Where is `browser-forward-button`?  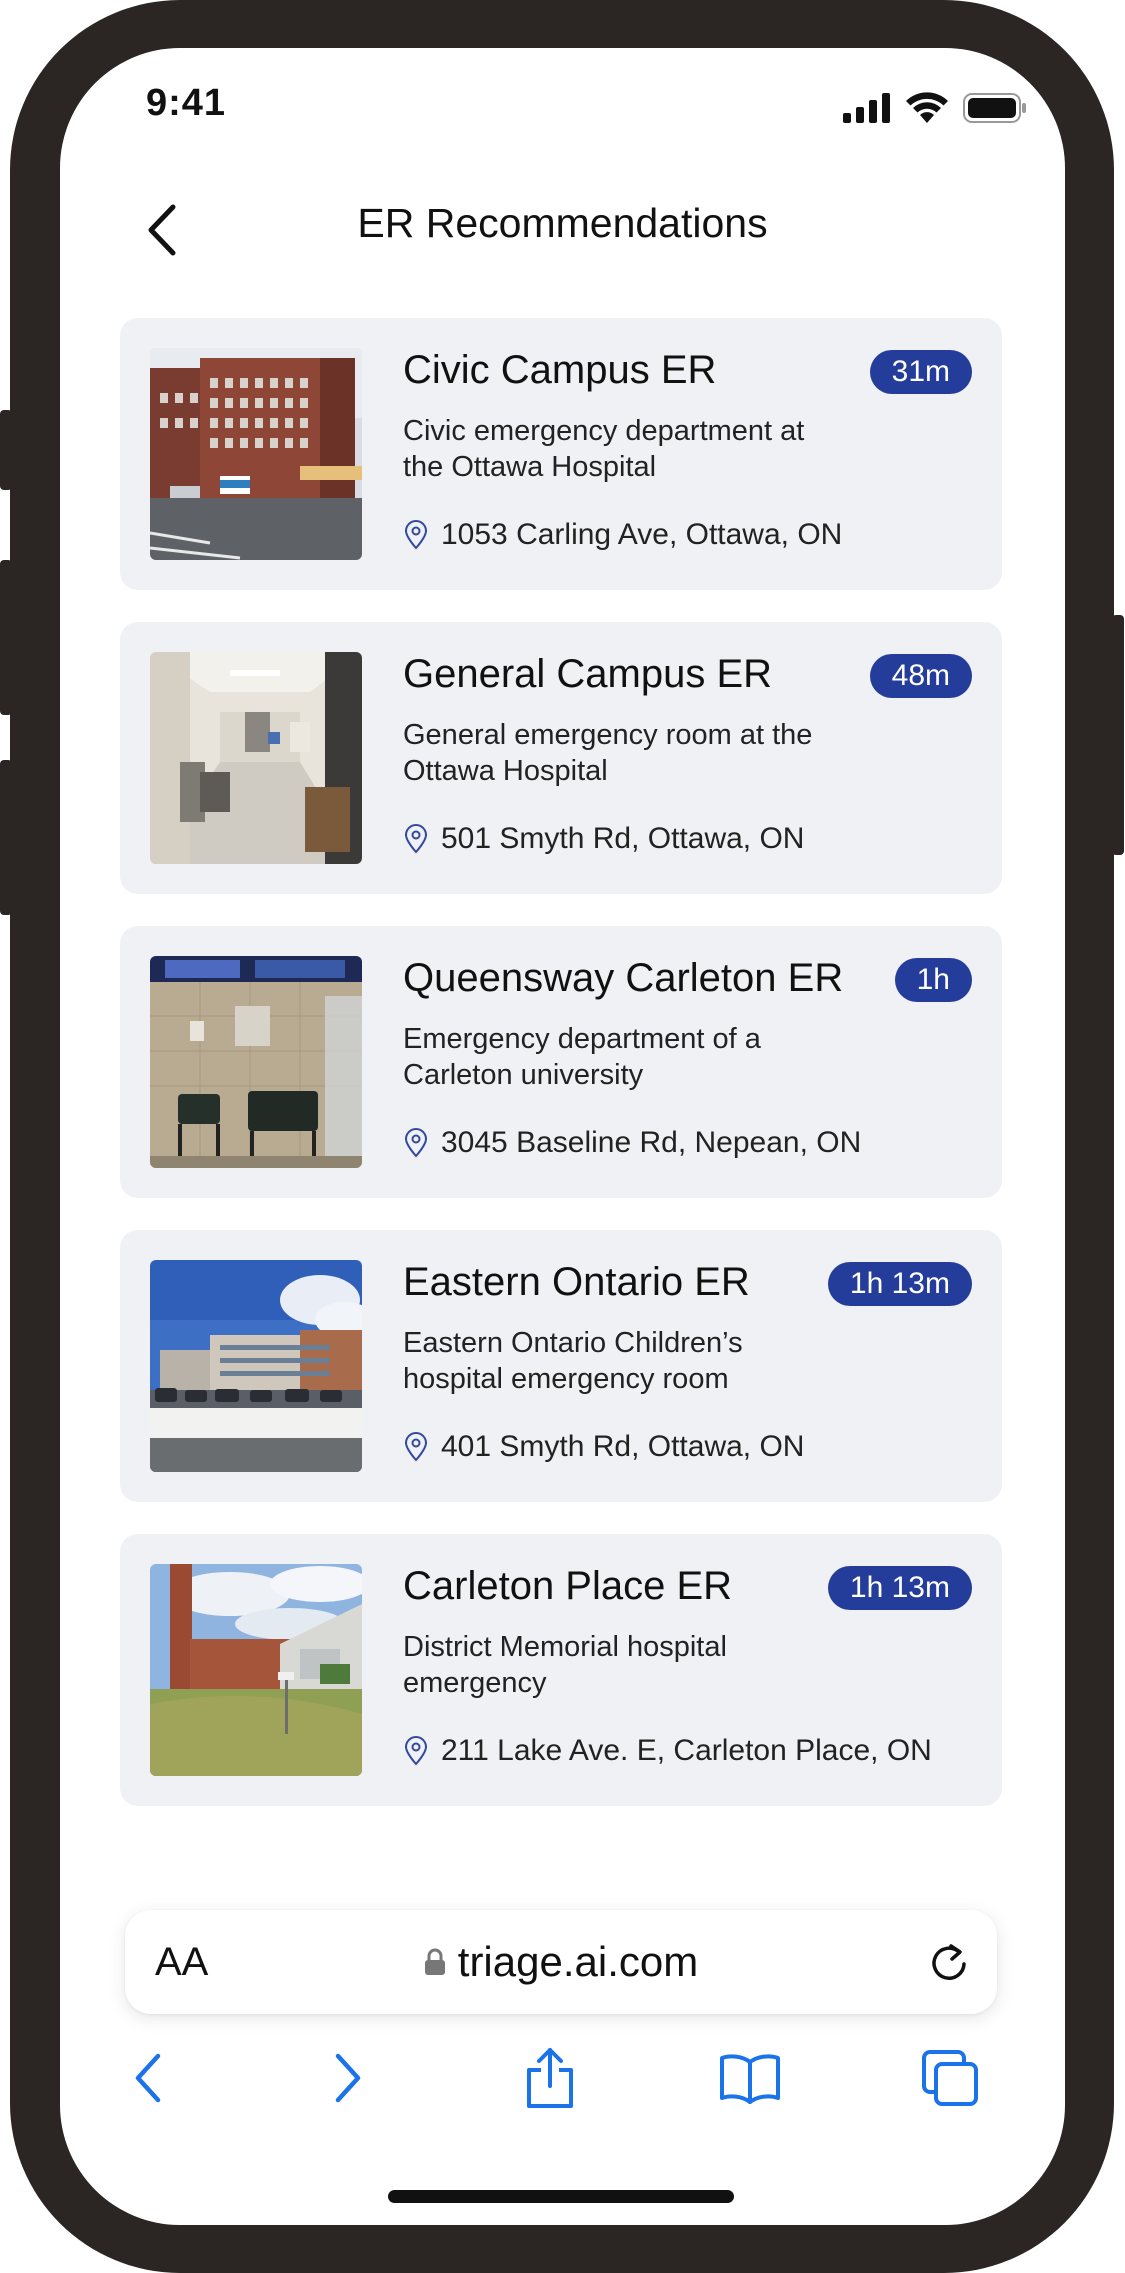
browser-forward-button is located at coordinates (348, 2078).